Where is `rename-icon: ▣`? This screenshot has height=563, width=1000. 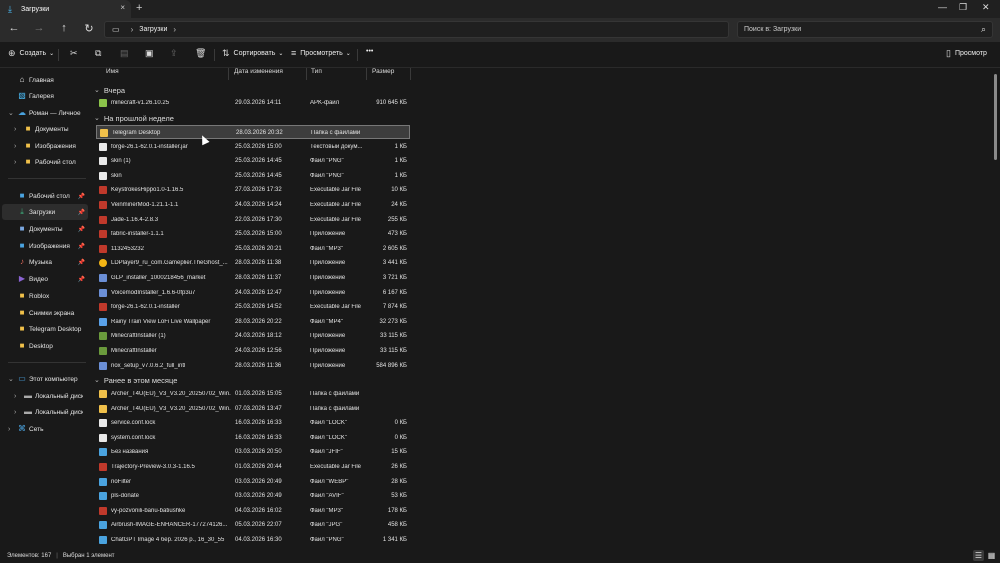
rename-icon: ▣ is located at coordinates (149, 53).